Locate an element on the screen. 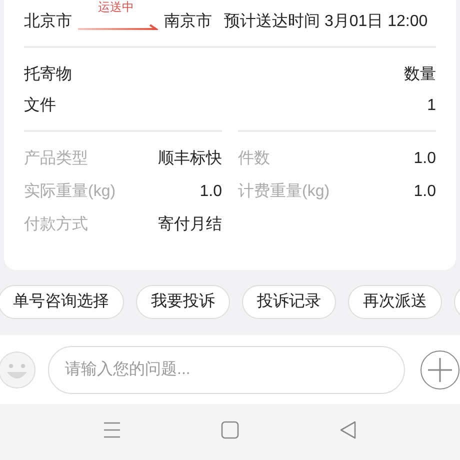  goods-header: 托寄物 is located at coordinates (48, 74).